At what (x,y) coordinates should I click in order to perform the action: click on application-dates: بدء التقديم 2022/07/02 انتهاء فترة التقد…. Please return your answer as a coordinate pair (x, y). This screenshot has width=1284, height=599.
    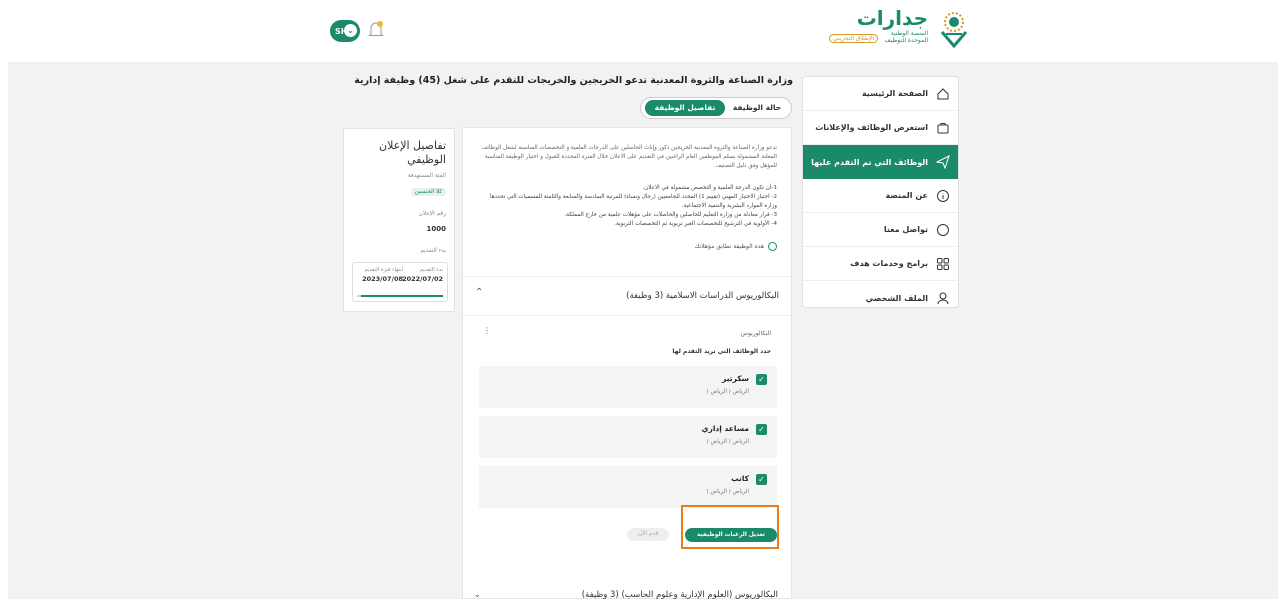
    Looking at the image, I should click on (400, 282).